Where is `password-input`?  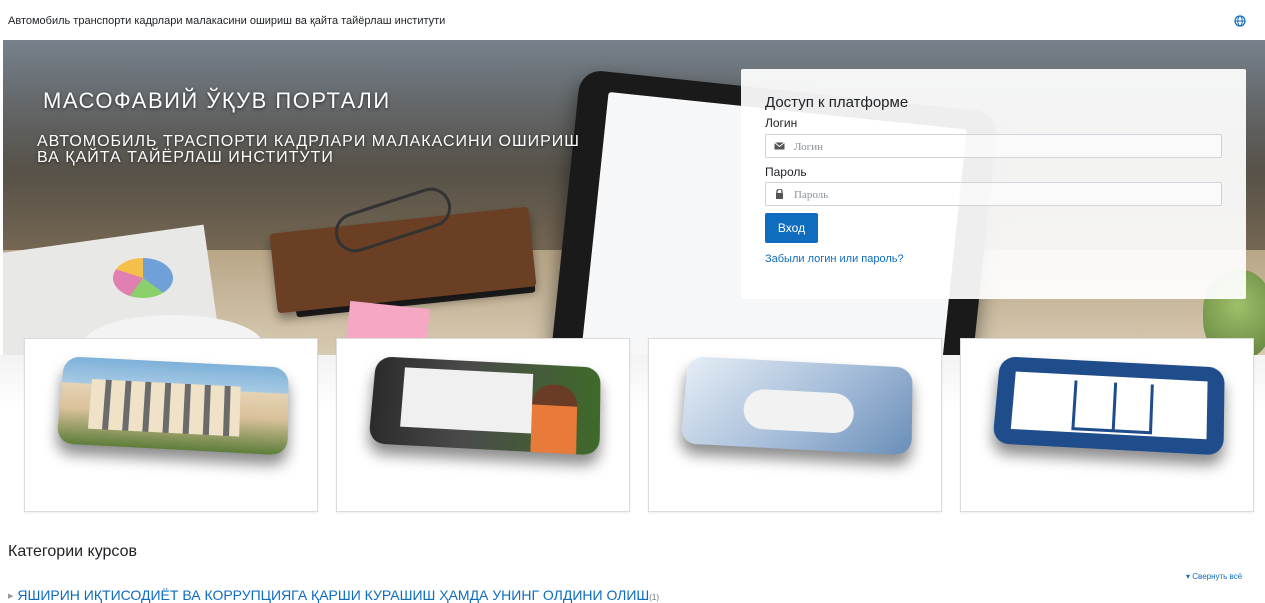 password-input is located at coordinates (1004, 194).